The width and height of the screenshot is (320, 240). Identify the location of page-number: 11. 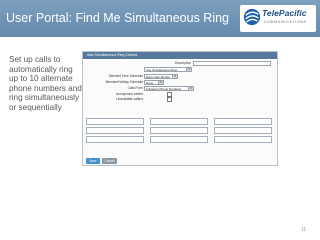
(304, 230).